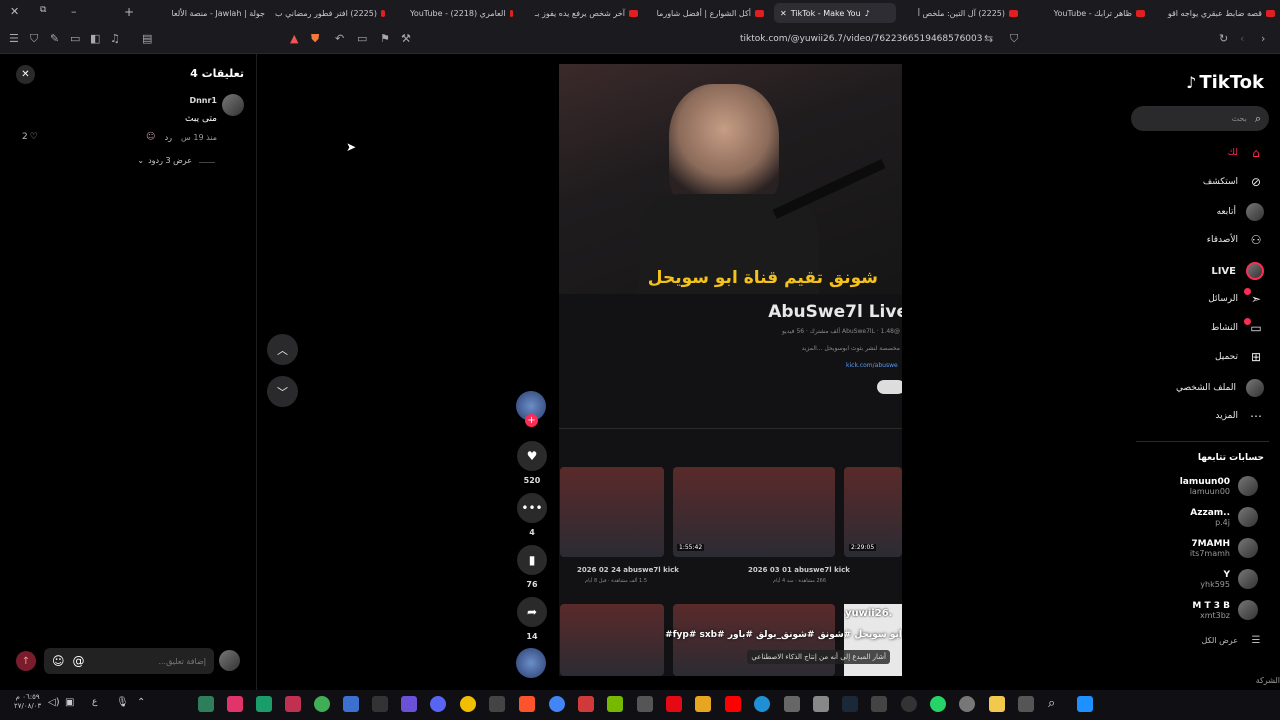  What do you see at coordinates (532, 612) in the screenshot?
I see `share-button: ➦` at bounding box center [532, 612].